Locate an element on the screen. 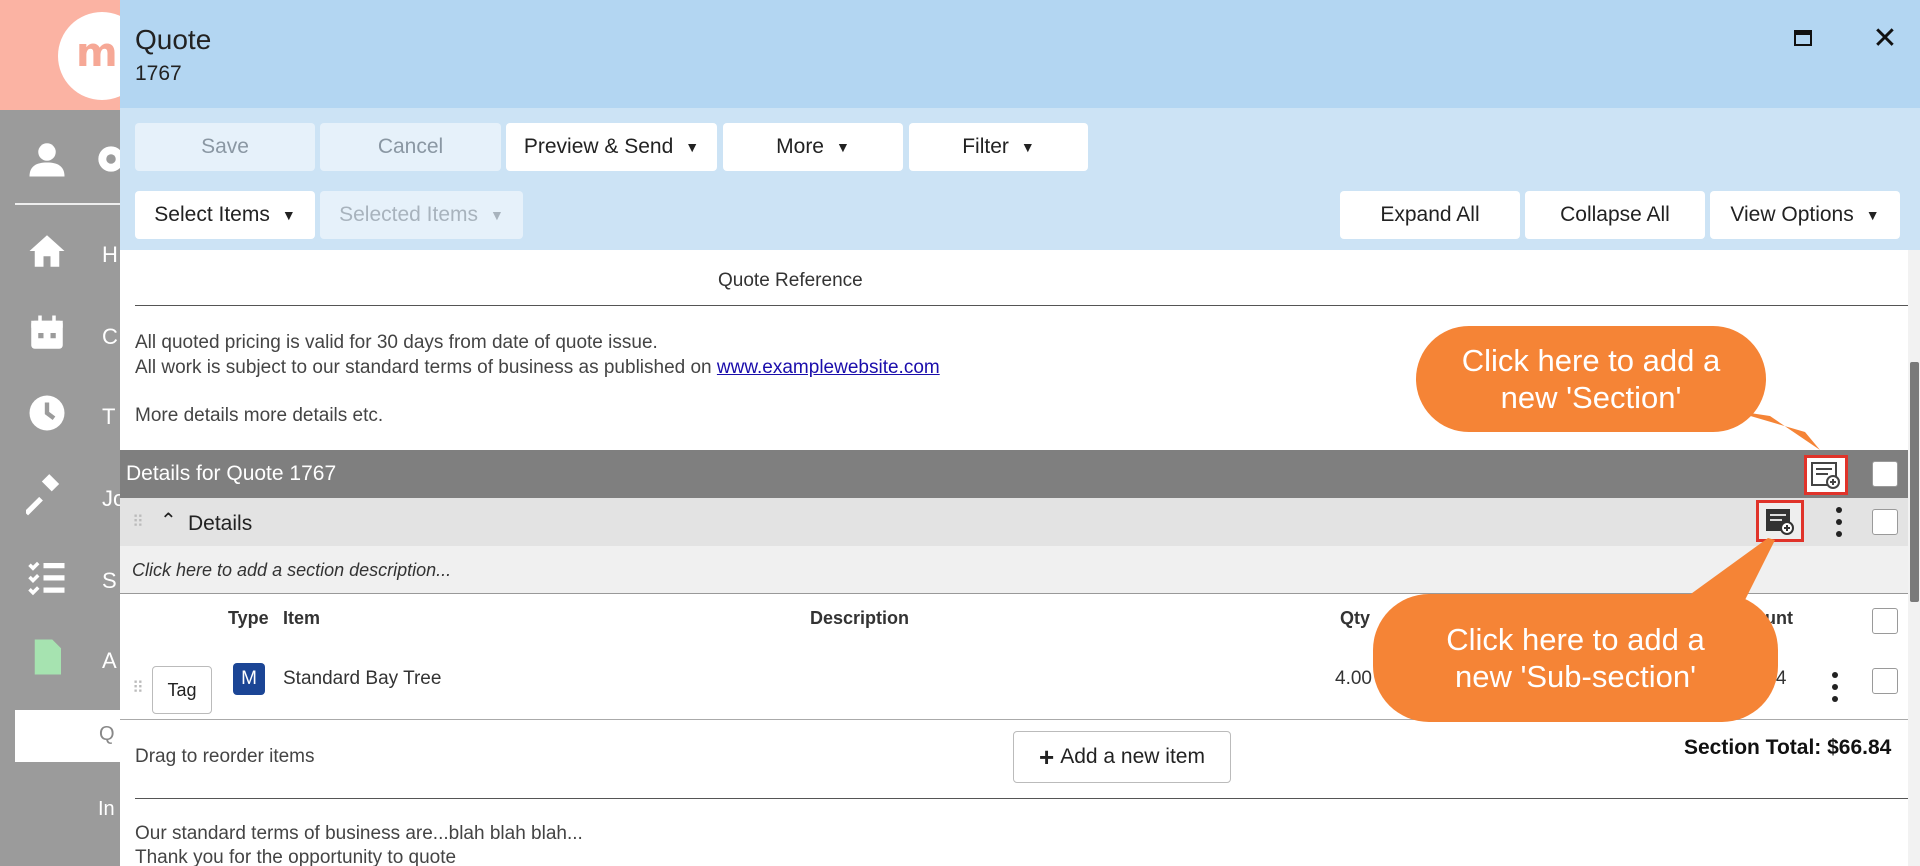 The image size is (1920, 866). add-subsection-icon is located at coordinates (1780, 522).